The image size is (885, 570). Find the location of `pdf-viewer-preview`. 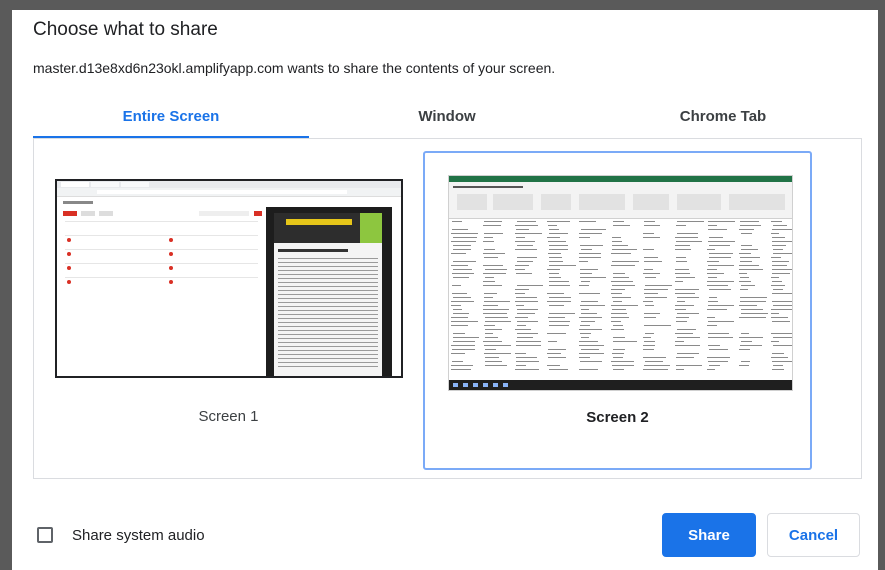

pdf-viewer-preview is located at coordinates (329, 291).